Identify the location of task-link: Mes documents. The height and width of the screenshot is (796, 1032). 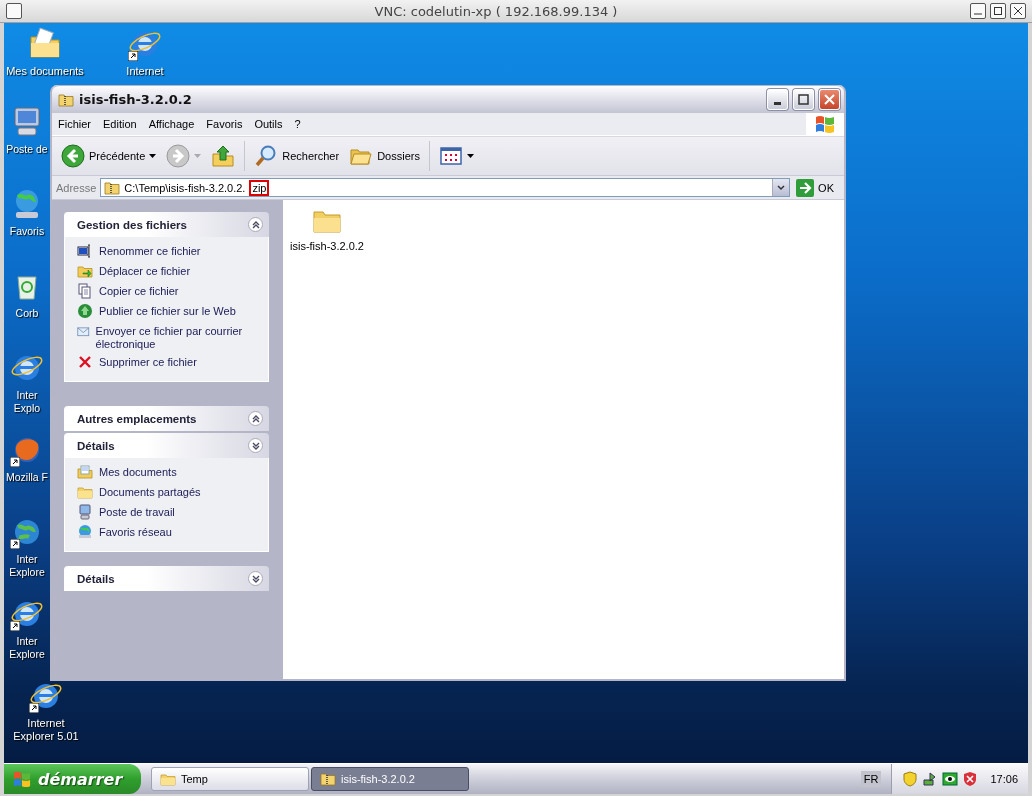
(168, 472).